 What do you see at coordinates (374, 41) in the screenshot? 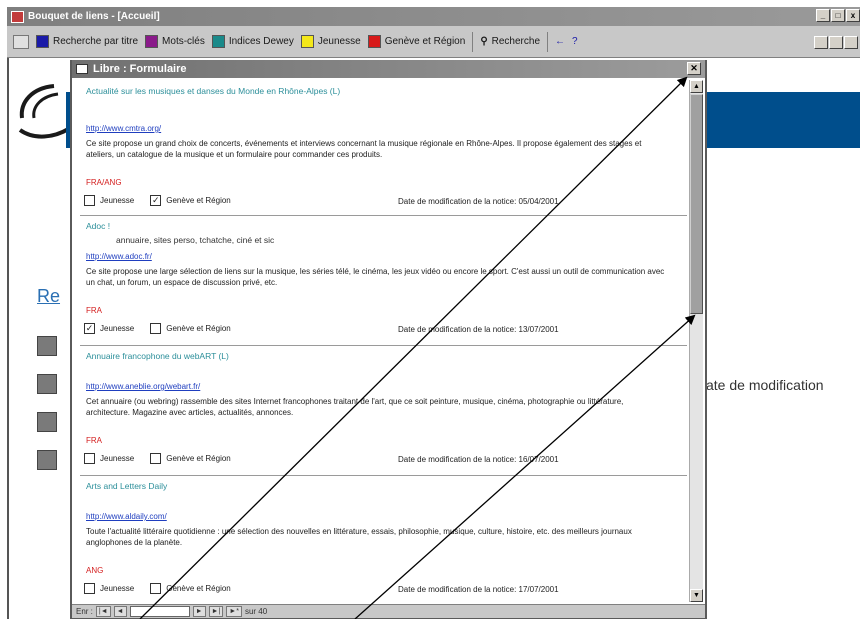
I see `geneve-swatch-icon` at bounding box center [374, 41].